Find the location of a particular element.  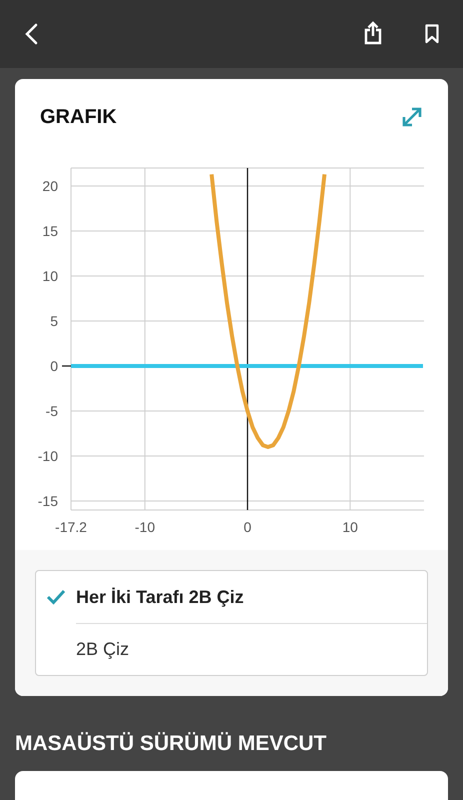

y-tick-label: -10 is located at coordinates (48, 456).